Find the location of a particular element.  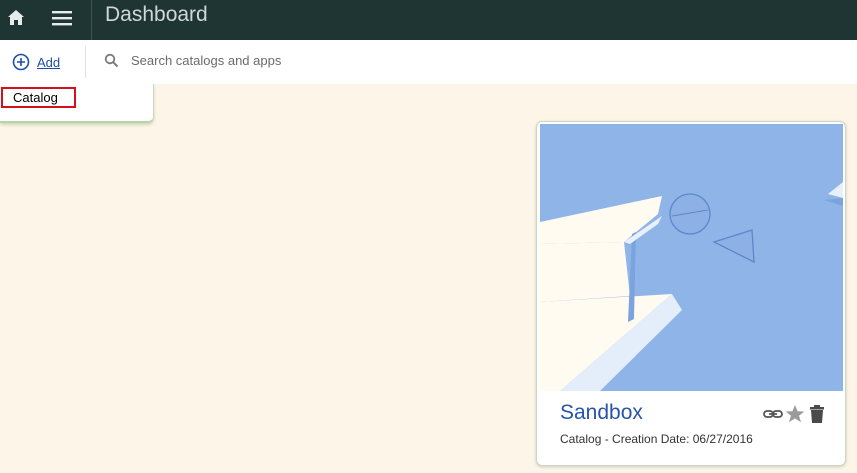

card-actions is located at coordinates (795, 414).